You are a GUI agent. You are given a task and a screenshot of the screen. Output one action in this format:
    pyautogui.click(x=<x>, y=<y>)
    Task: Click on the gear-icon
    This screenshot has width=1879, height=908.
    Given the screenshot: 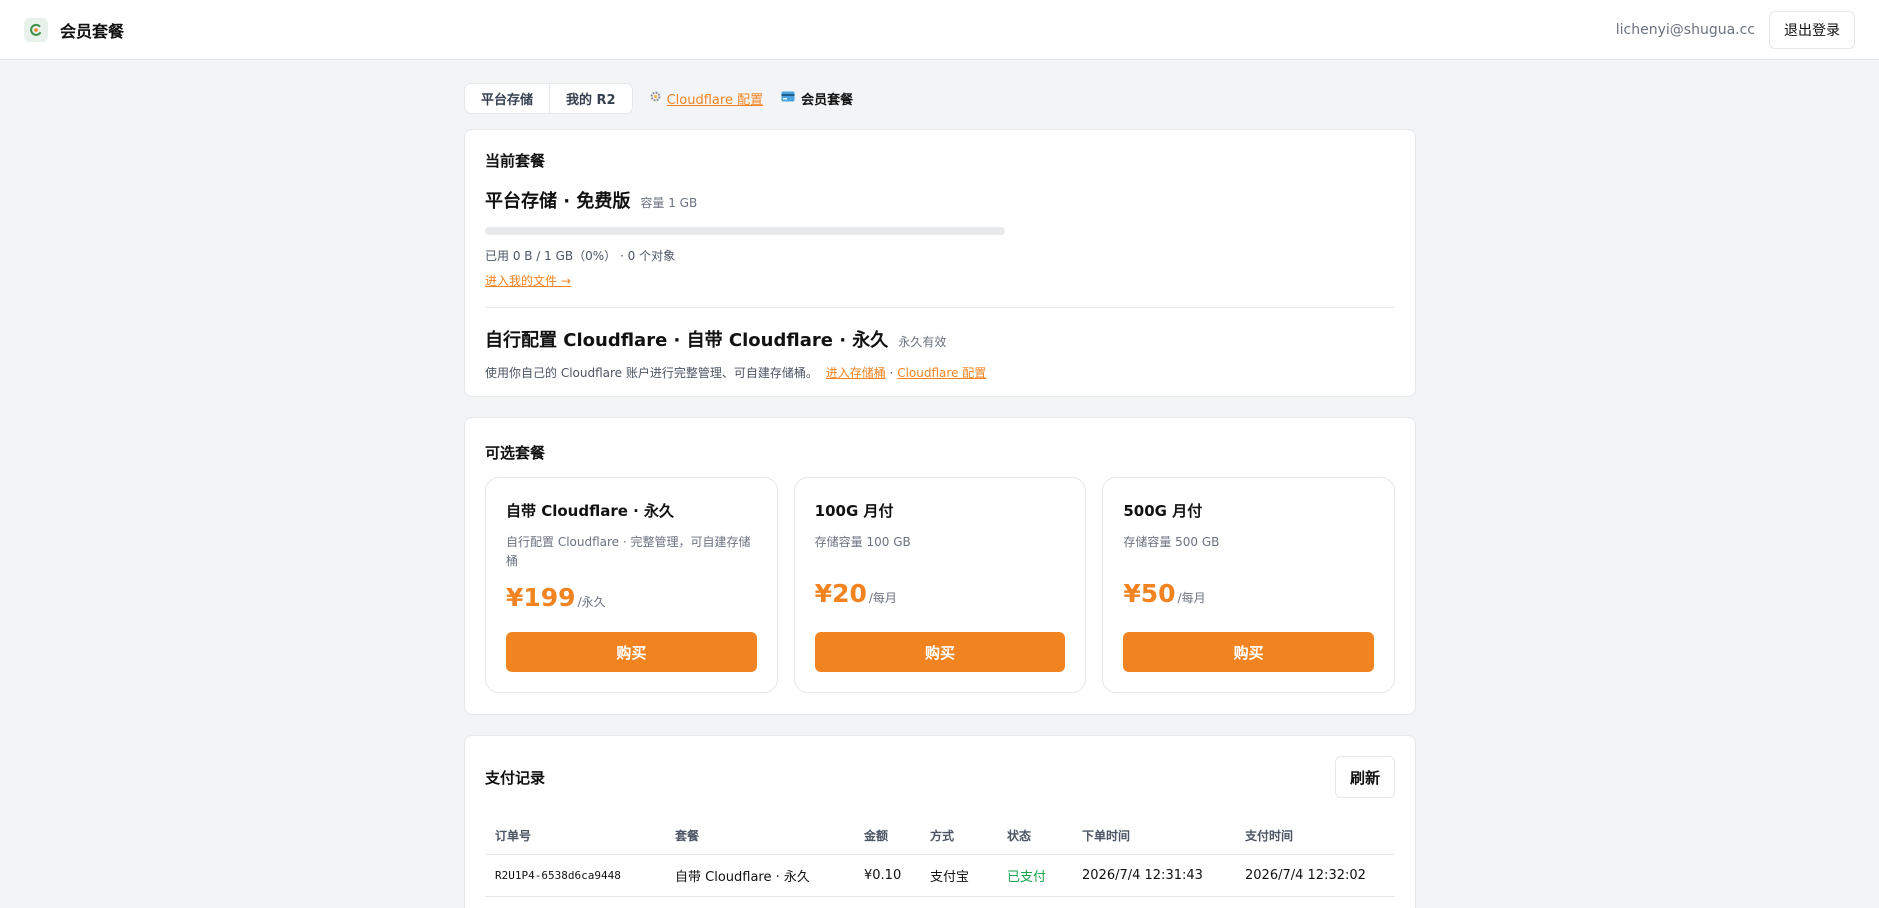 What is the action you would take?
    pyautogui.click(x=655, y=98)
    